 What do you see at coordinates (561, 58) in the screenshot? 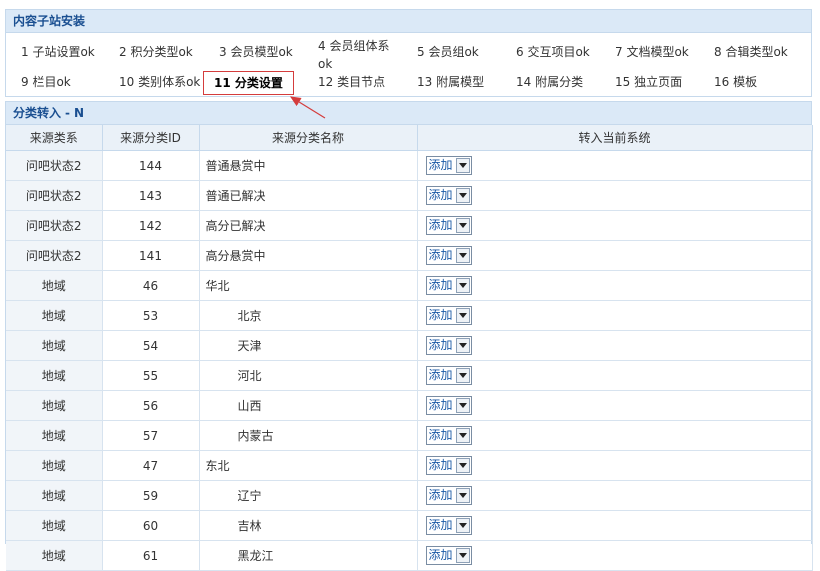
I see `install-step-6: 6 交互项目ok` at bounding box center [561, 58].